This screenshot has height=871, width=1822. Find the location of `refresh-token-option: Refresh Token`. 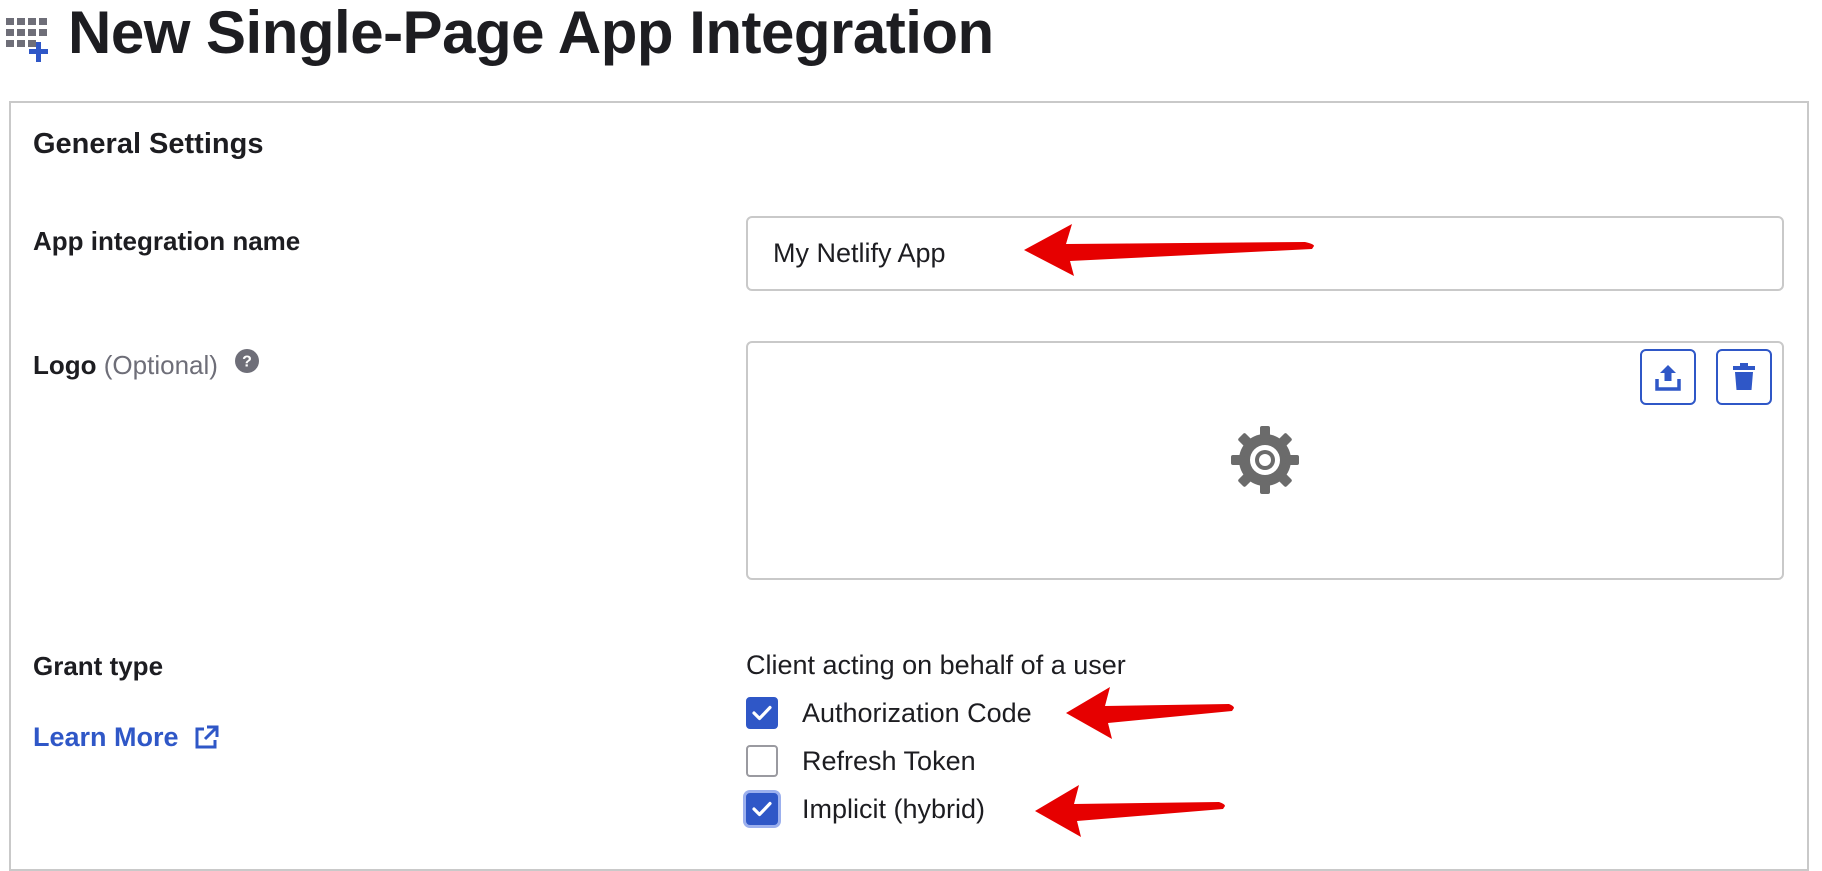

refresh-token-option: Refresh Token is located at coordinates (861, 761).